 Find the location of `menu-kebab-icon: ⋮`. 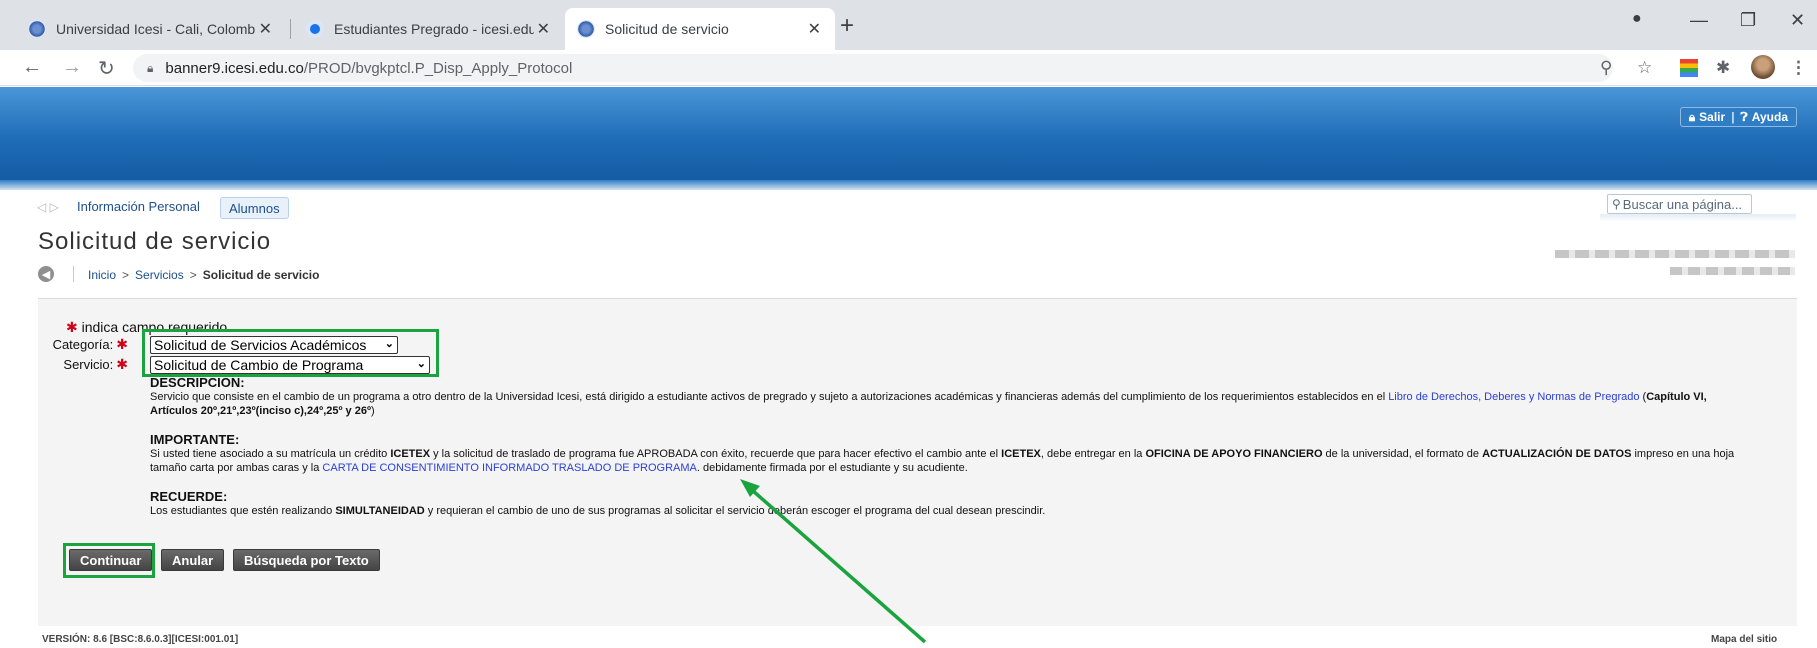

menu-kebab-icon: ⋮ is located at coordinates (1798, 68).